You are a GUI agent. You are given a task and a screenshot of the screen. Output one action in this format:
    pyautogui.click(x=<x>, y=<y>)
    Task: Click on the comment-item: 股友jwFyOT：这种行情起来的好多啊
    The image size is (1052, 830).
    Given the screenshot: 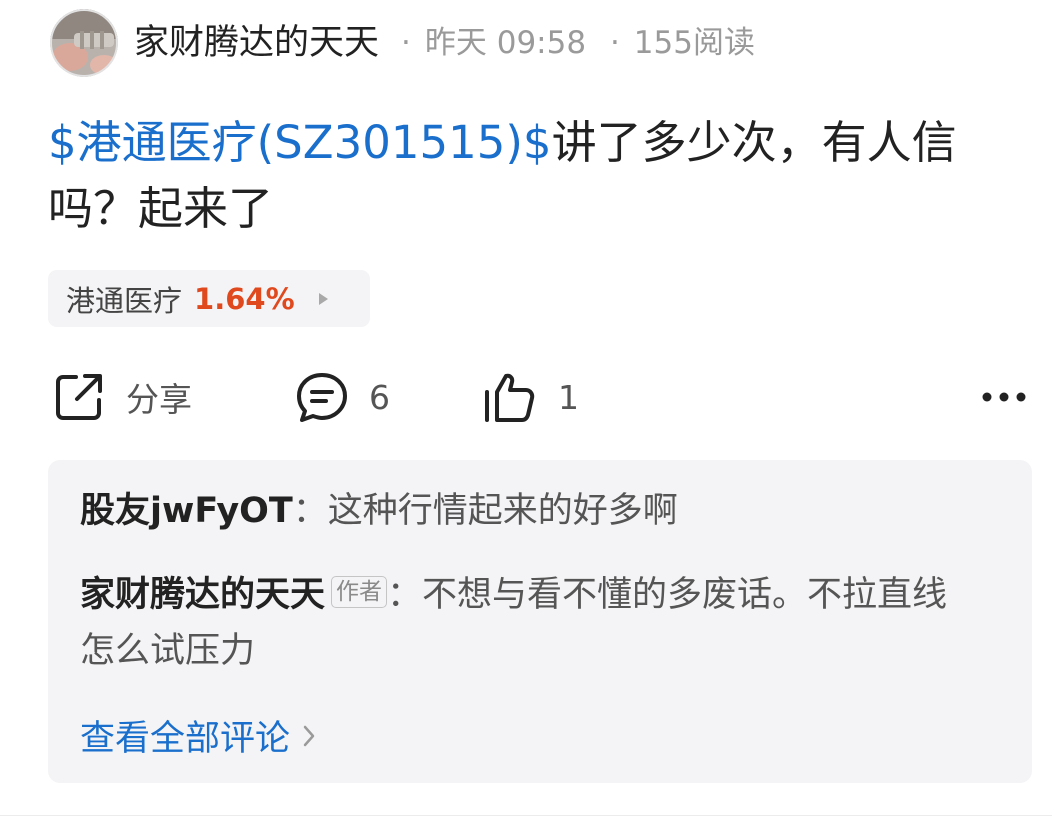 What is the action you would take?
    pyautogui.click(x=530, y=511)
    